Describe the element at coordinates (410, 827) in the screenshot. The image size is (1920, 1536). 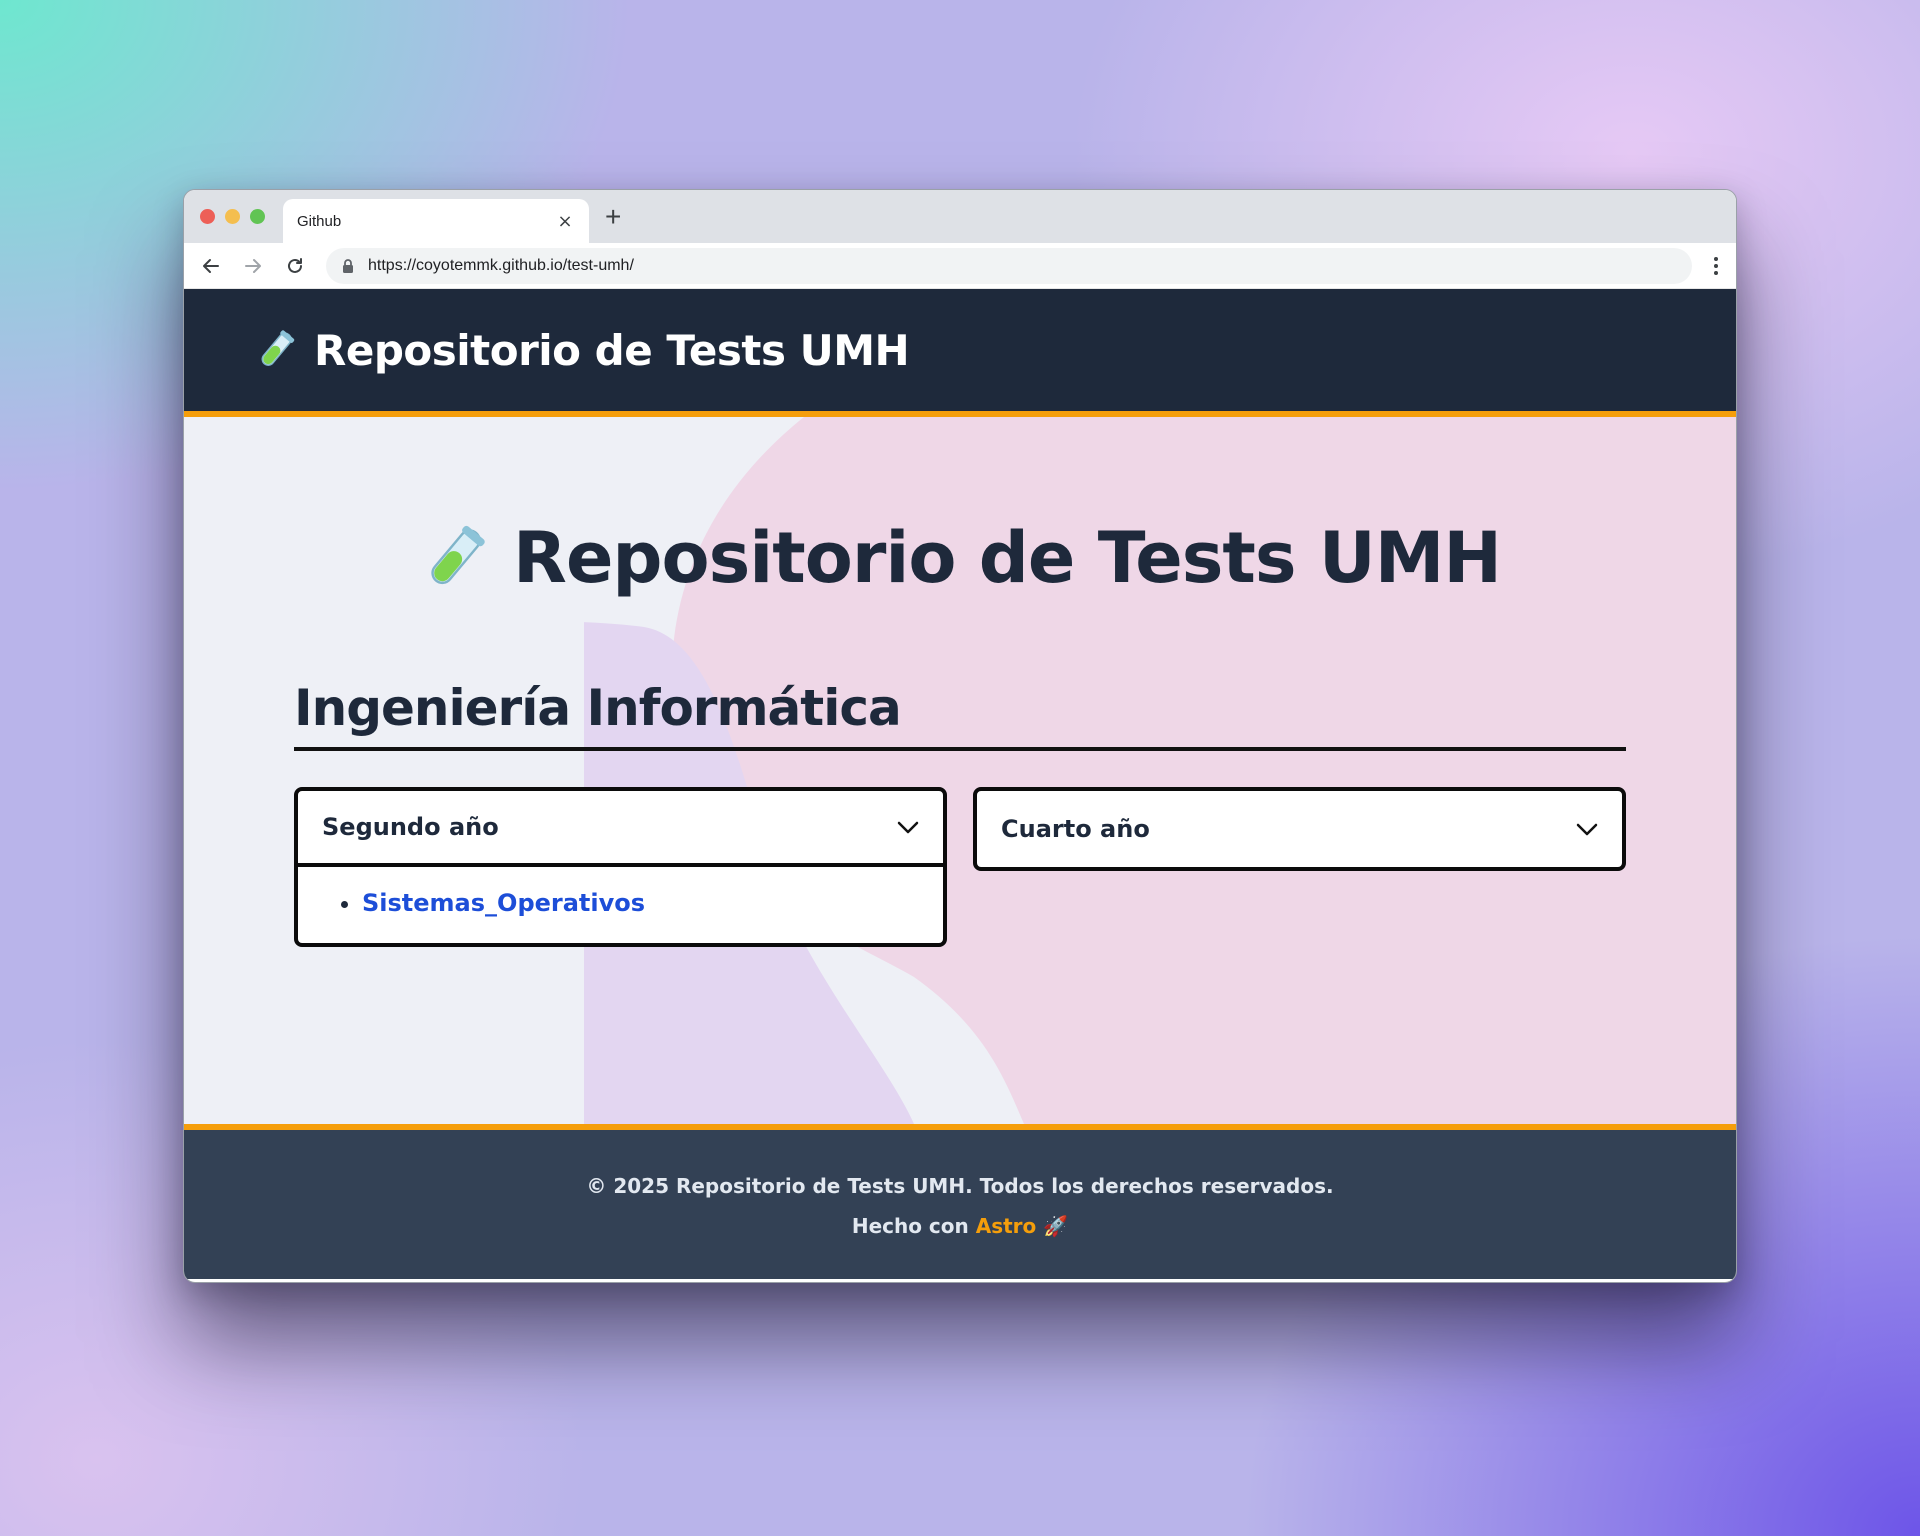
I see `year-card-title: Segundo año` at that location.